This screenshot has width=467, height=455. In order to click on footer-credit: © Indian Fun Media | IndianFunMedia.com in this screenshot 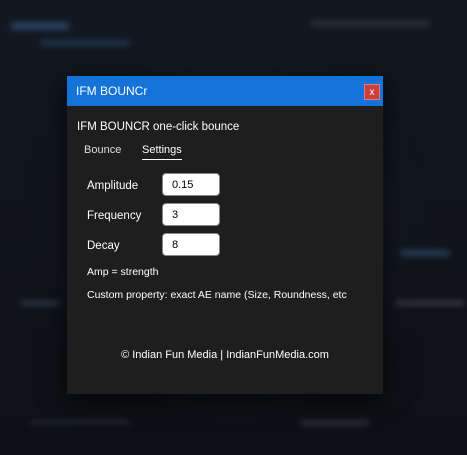, I will do `click(225, 355)`.